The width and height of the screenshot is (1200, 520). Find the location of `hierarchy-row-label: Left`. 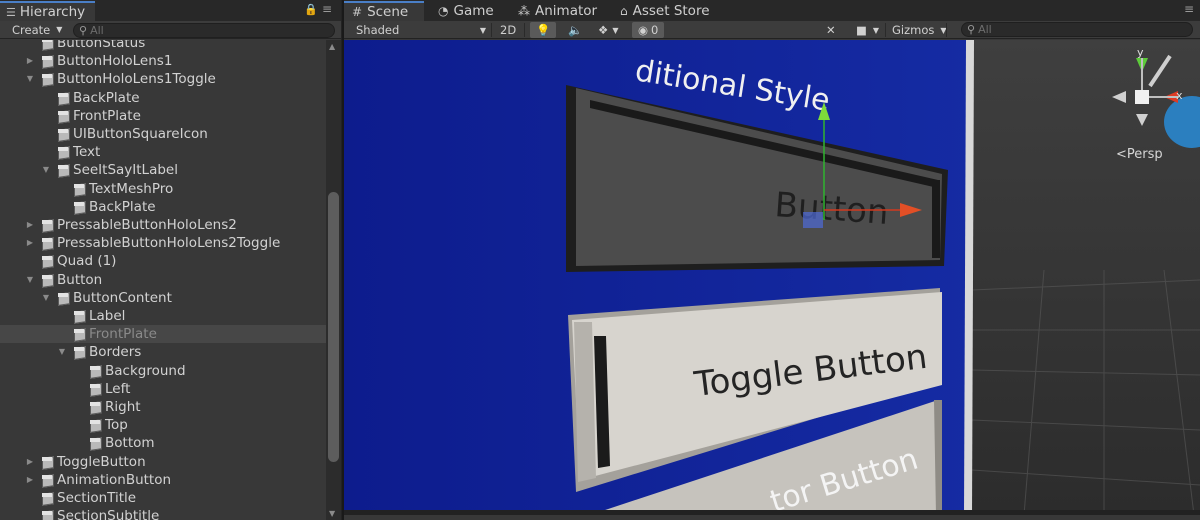

hierarchy-row-label: Left is located at coordinates (118, 388).